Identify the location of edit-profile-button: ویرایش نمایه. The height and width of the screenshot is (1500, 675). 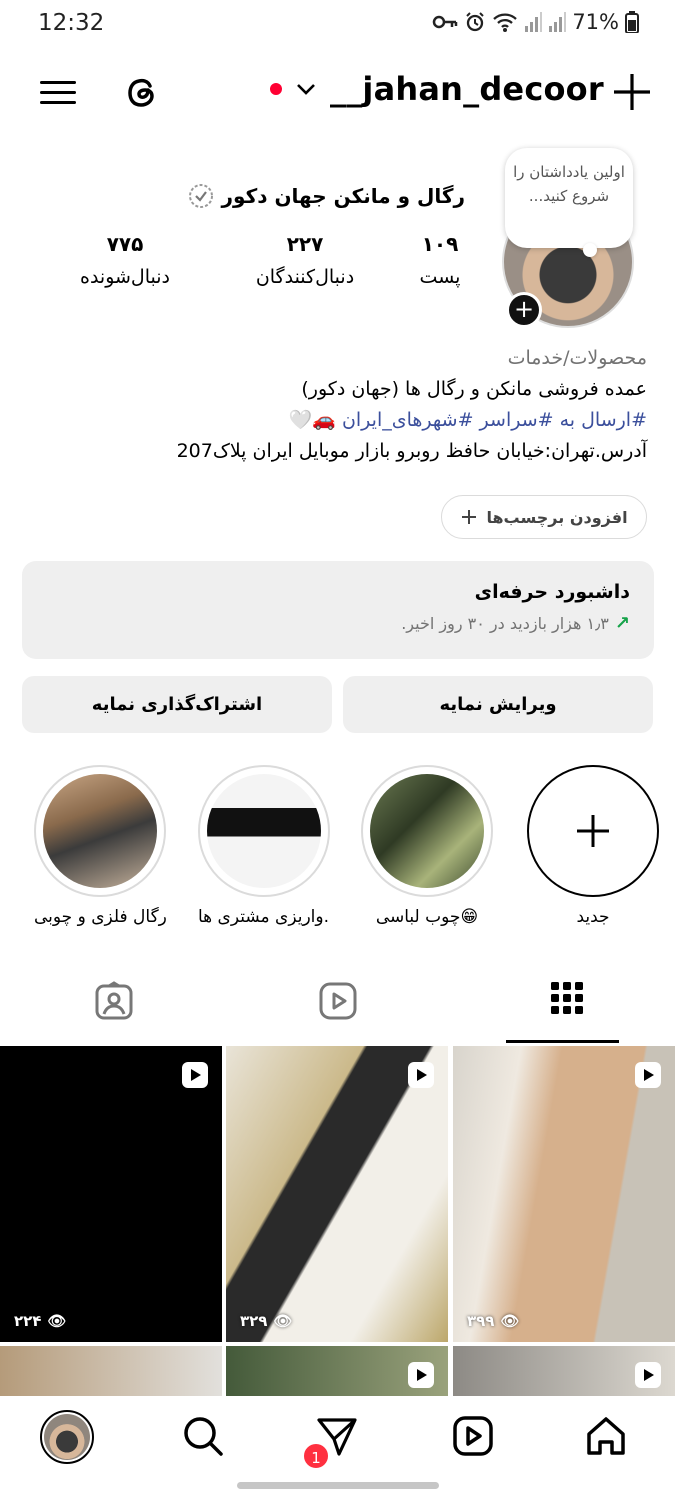
(498, 704).